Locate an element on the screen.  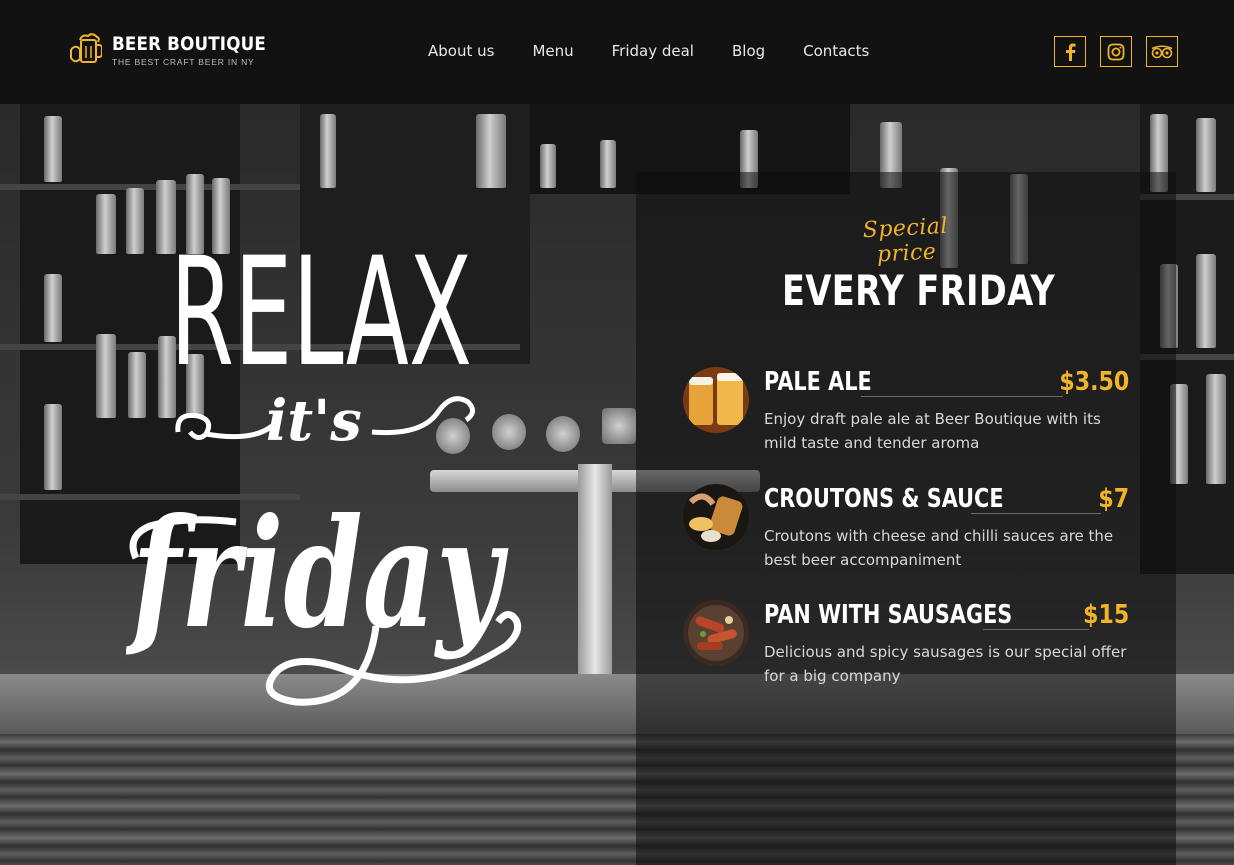
item-name: PAN WITH SAUSAGES is located at coordinates (888, 615).